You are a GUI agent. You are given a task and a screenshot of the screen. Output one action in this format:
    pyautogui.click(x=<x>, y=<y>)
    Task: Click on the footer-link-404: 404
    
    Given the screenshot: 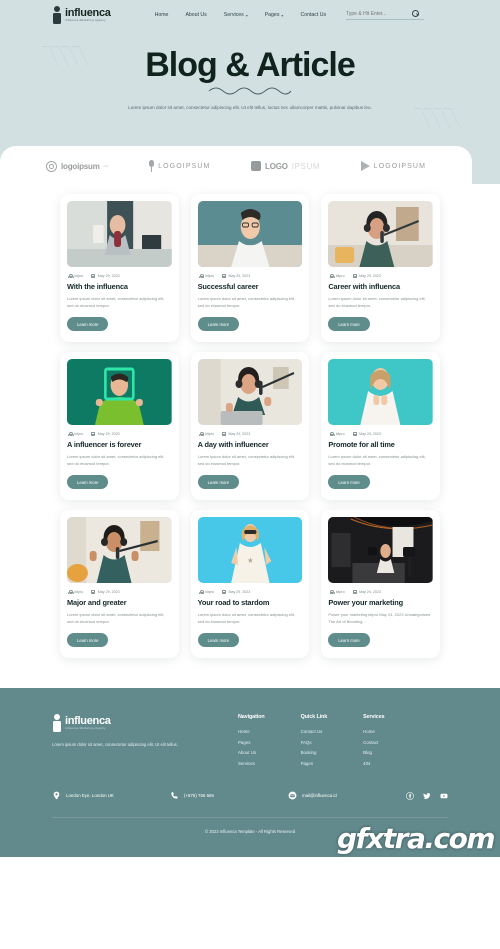 What is the action you would take?
    pyautogui.click(x=373, y=763)
    